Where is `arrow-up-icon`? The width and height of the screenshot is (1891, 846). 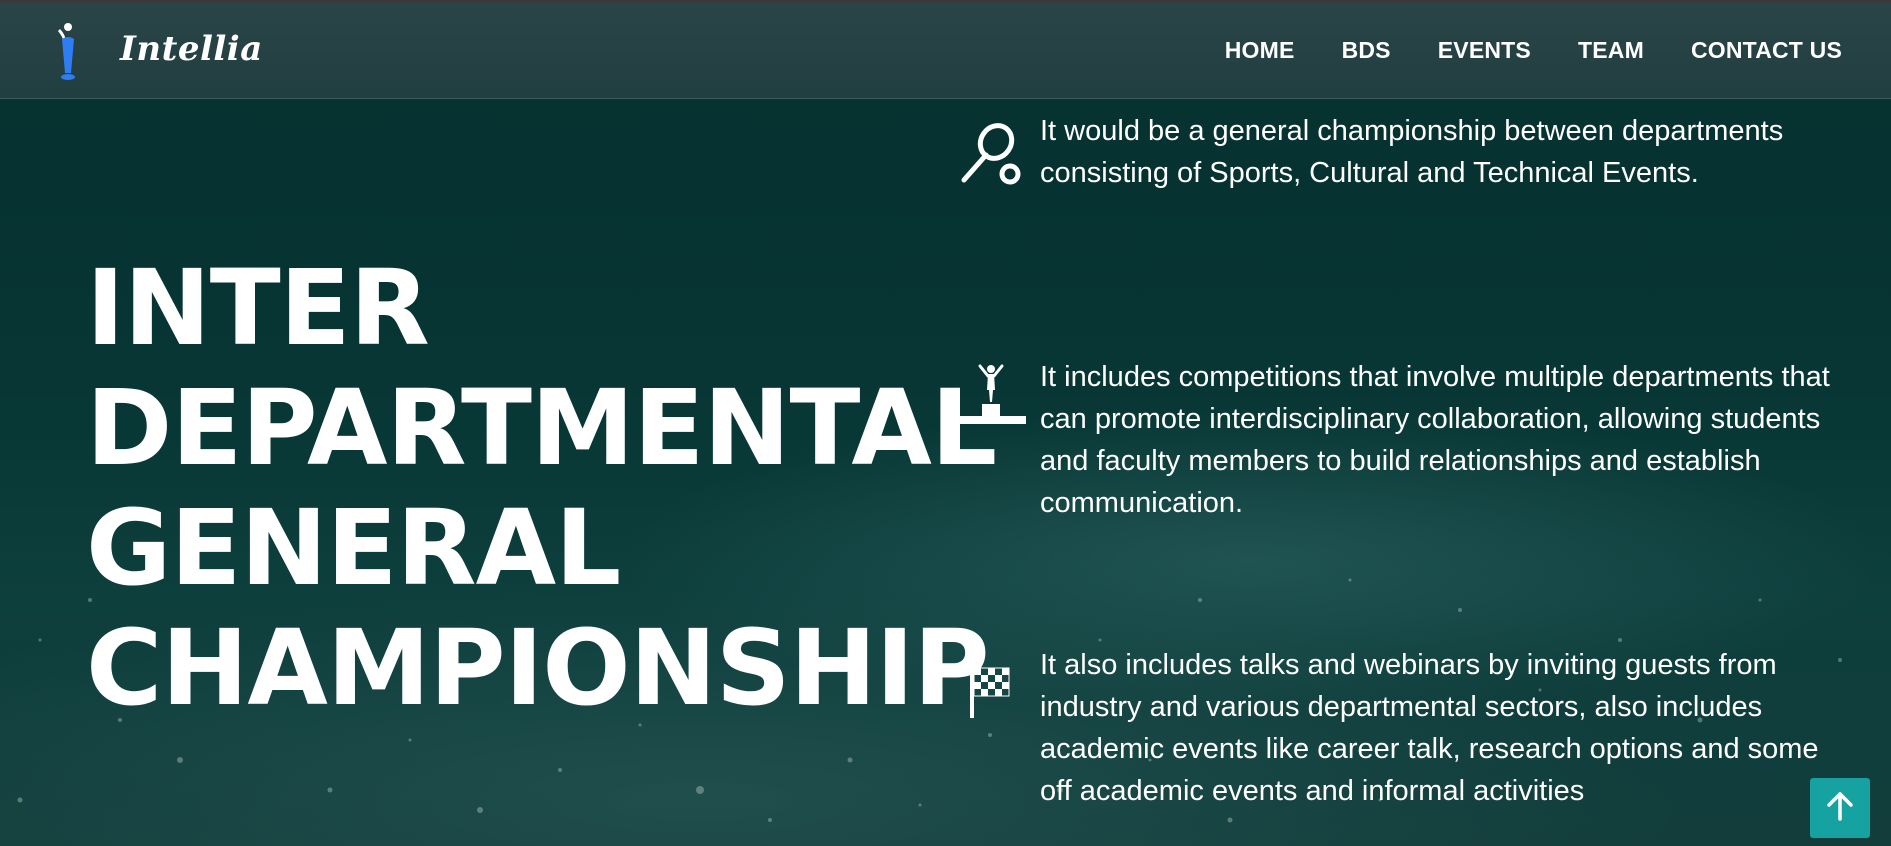
arrow-up-icon is located at coordinates (1840, 808).